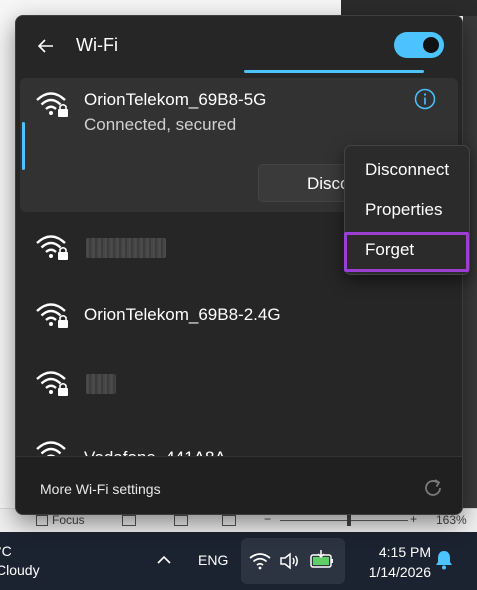  What do you see at coordinates (160, 124) in the screenshot?
I see `network-status: Connected, secured` at bounding box center [160, 124].